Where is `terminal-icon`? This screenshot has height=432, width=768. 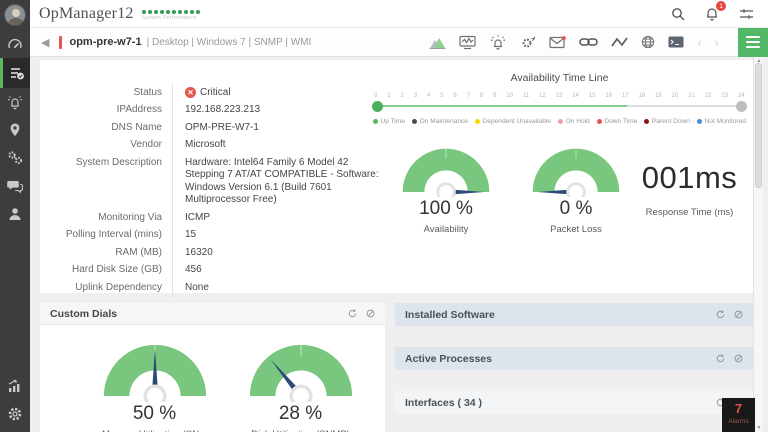
terminal-icon is located at coordinates (676, 42).